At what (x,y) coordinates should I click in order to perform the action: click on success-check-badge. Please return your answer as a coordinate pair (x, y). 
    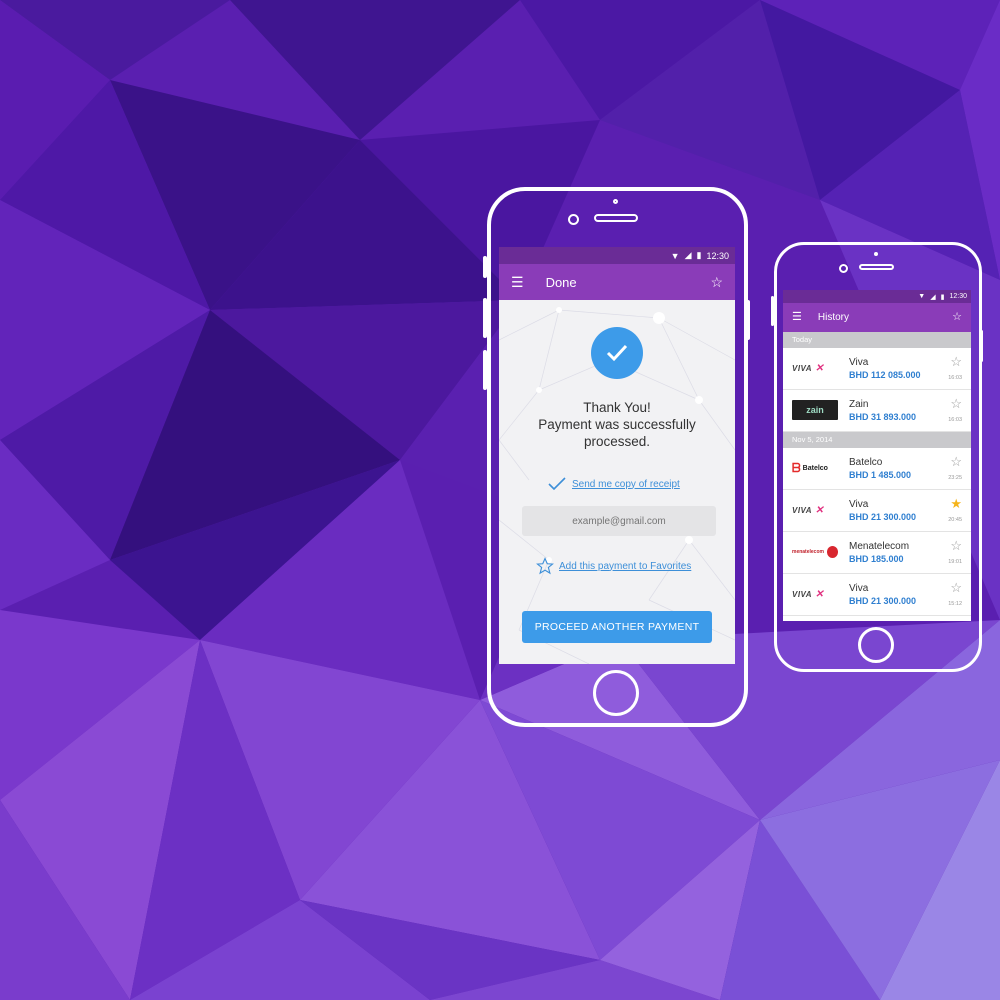
    Looking at the image, I should click on (617, 353).